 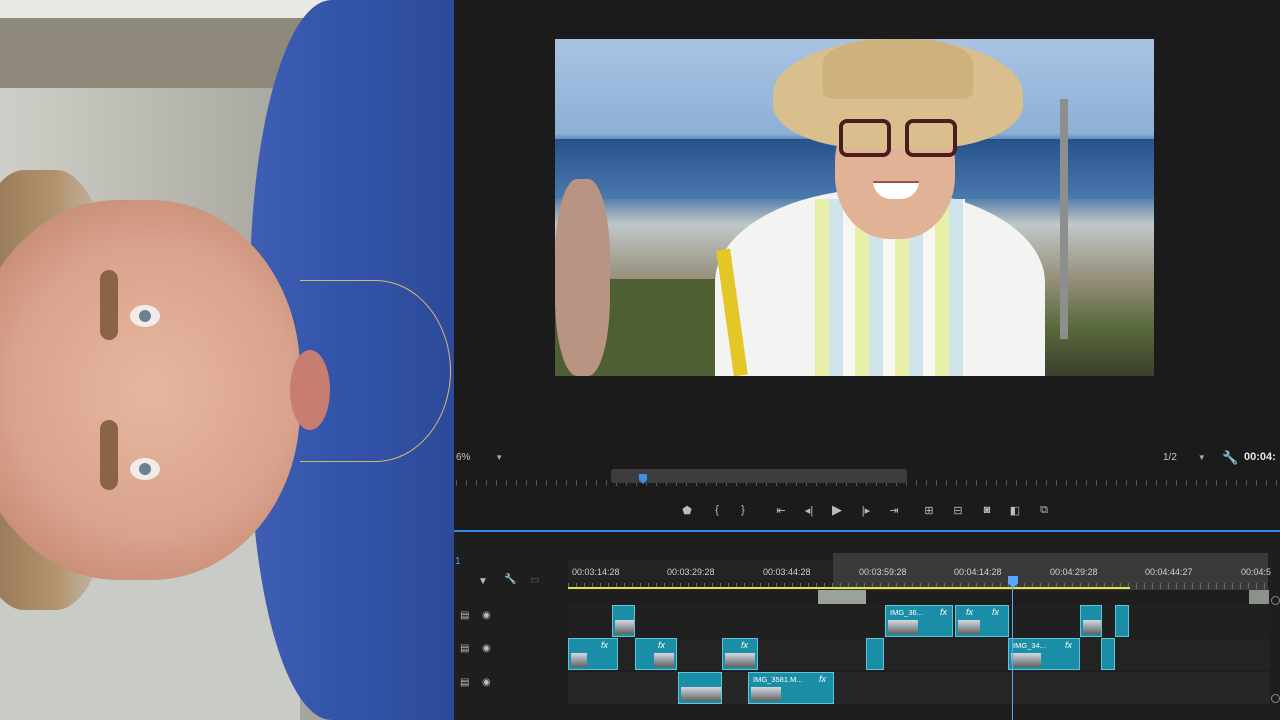 I want to click on step-back-icon: ◂|, so click(x=809, y=510).